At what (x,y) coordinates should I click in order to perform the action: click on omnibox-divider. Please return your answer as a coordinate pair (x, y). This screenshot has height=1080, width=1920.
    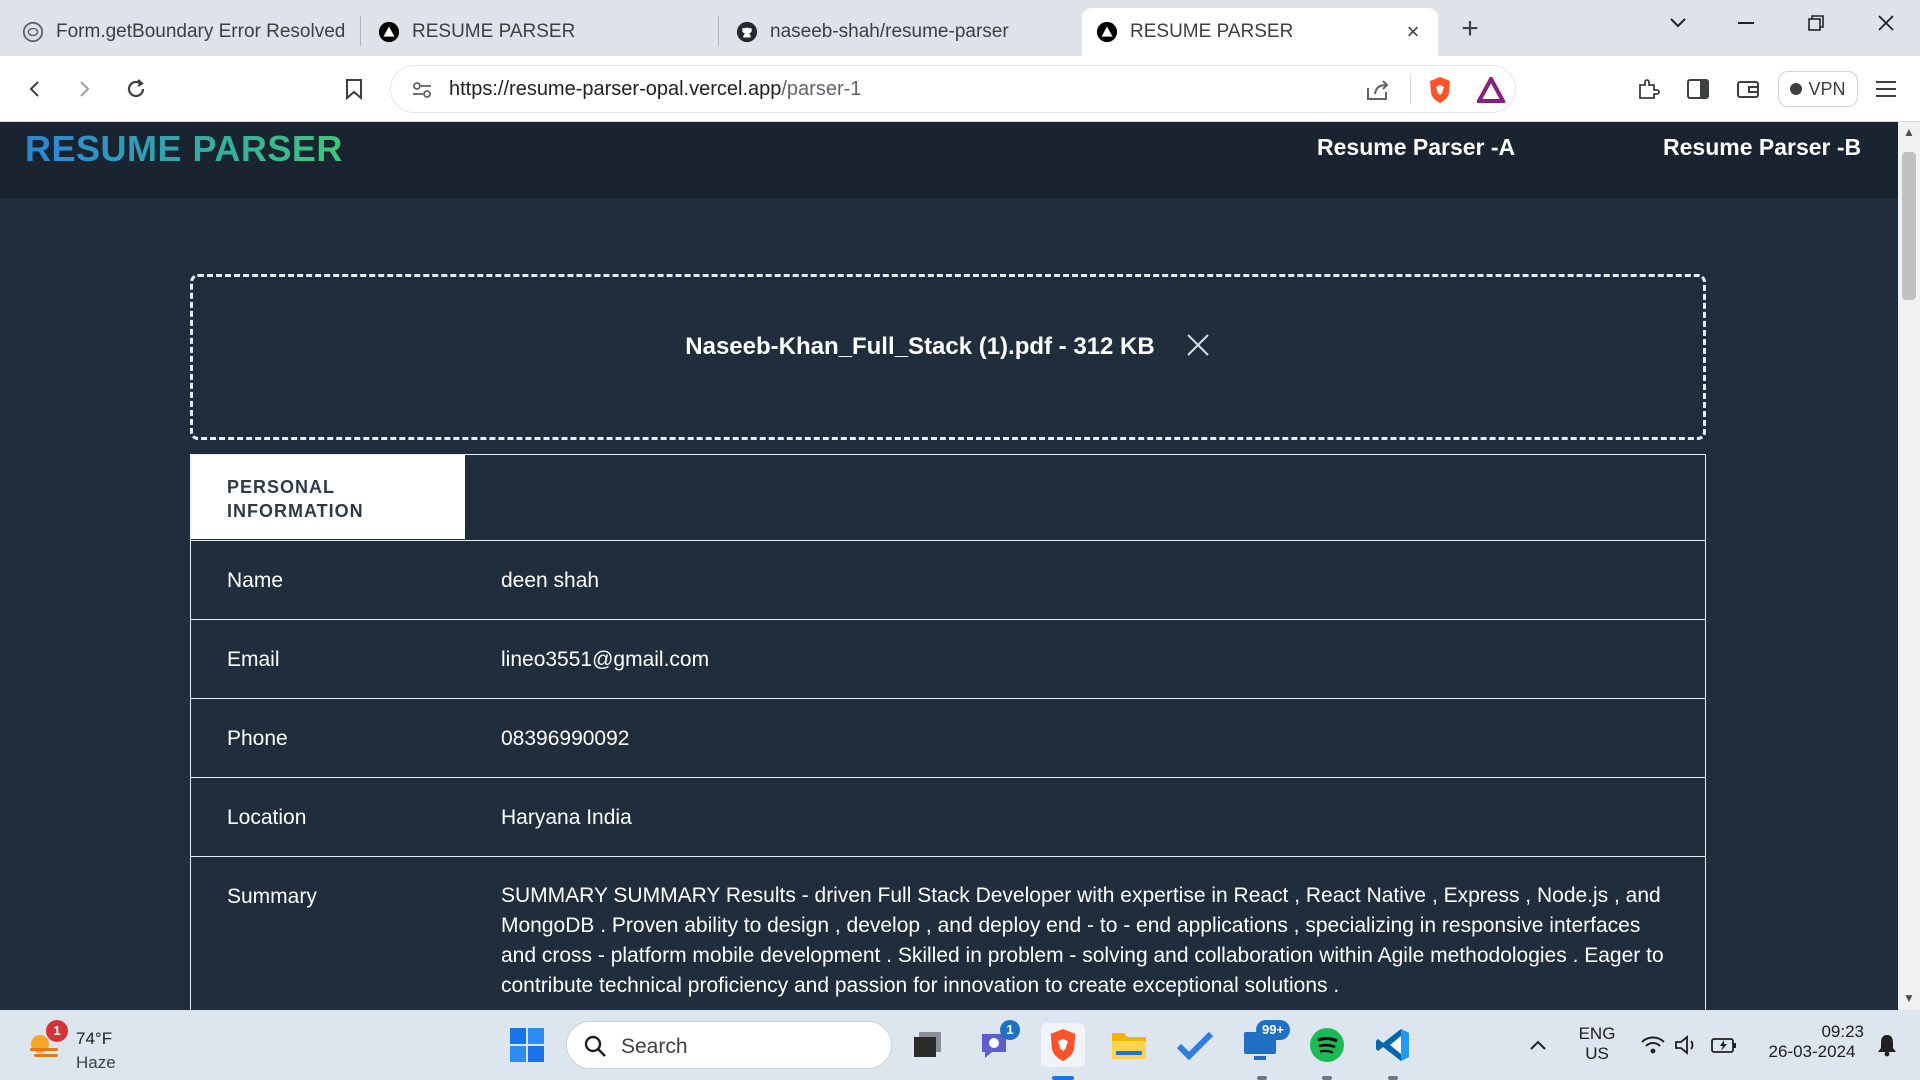
    Looking at the image, I should click on (1410, 89).